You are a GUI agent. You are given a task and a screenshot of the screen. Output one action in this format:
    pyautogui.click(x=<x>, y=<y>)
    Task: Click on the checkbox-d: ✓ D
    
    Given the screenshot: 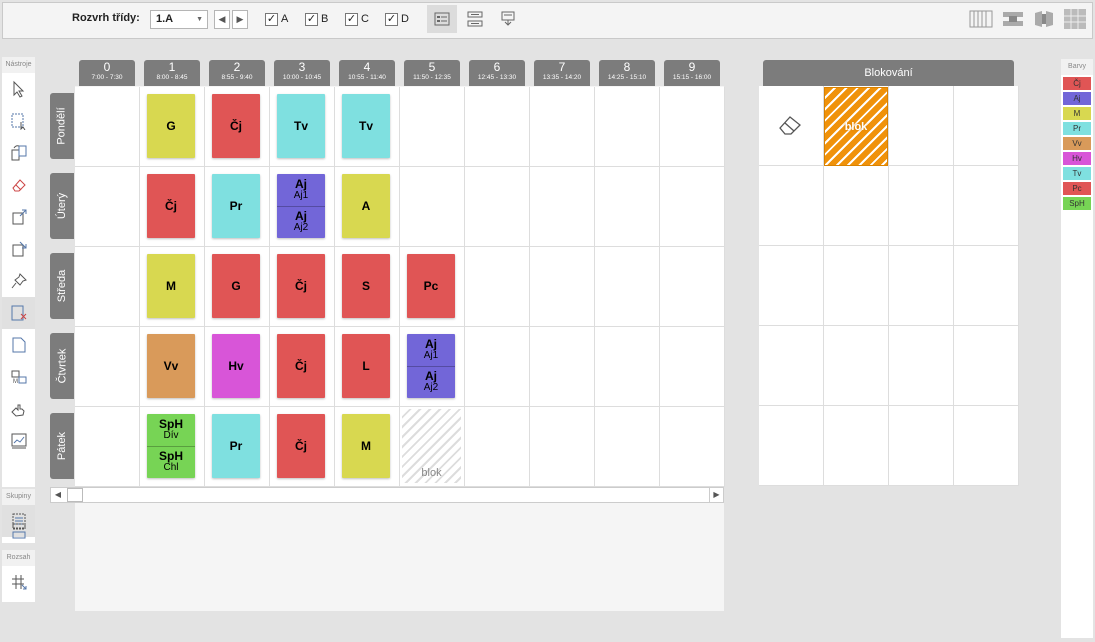 What is the action you would take?
    pyautogui.click(x=397, y=19)
    